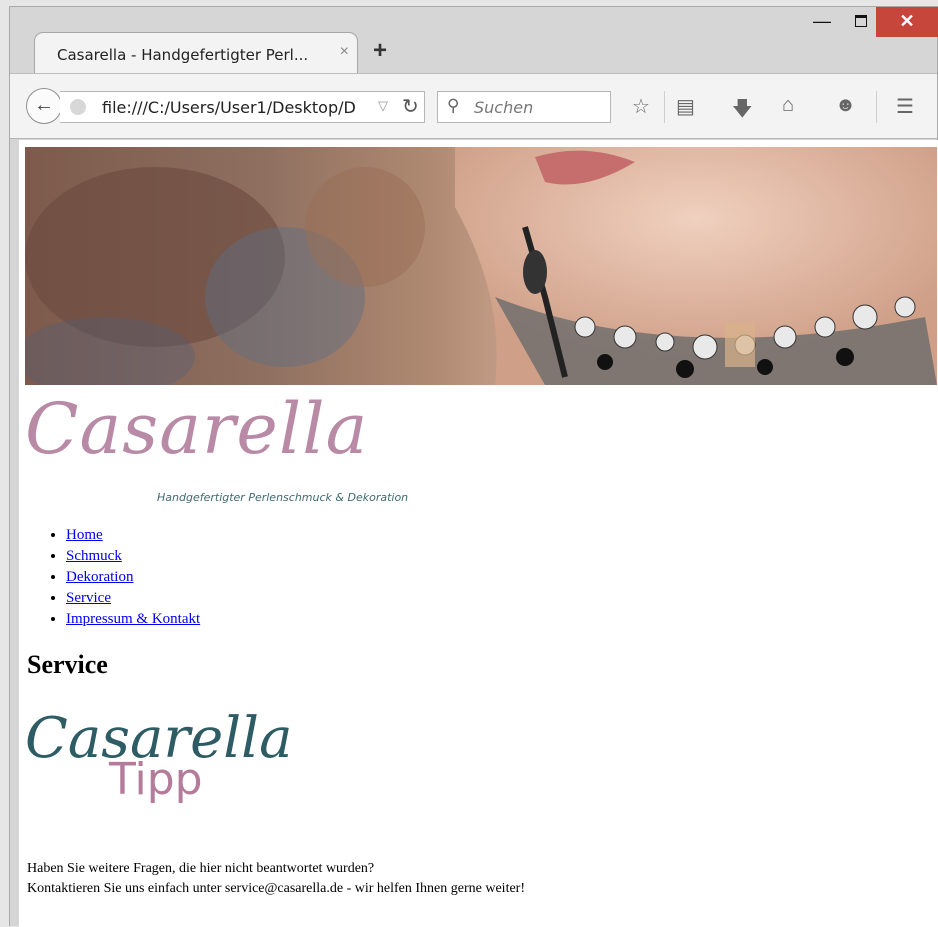  I want to click on minimize-button: —, so click(822, 22).